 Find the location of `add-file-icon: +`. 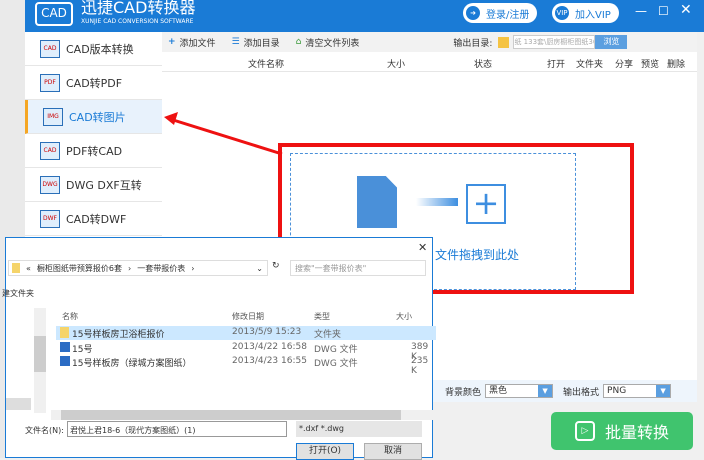

add-file-icon: + is located at coordinates (172, 42).